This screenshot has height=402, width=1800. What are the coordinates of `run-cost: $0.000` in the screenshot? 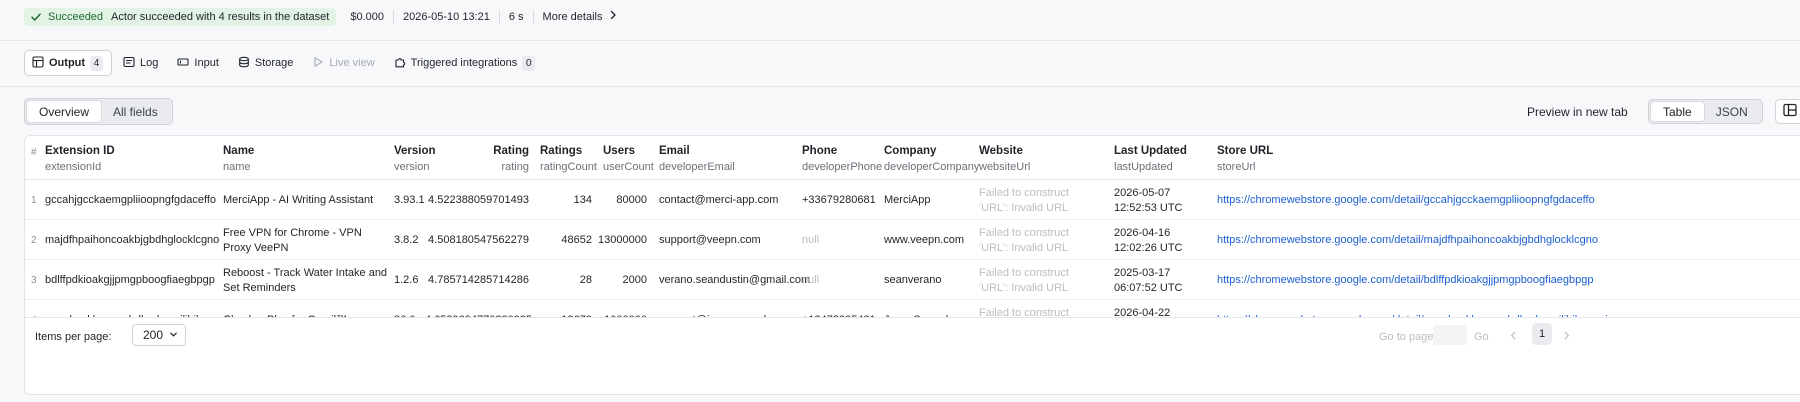 It's located at (367, 16).